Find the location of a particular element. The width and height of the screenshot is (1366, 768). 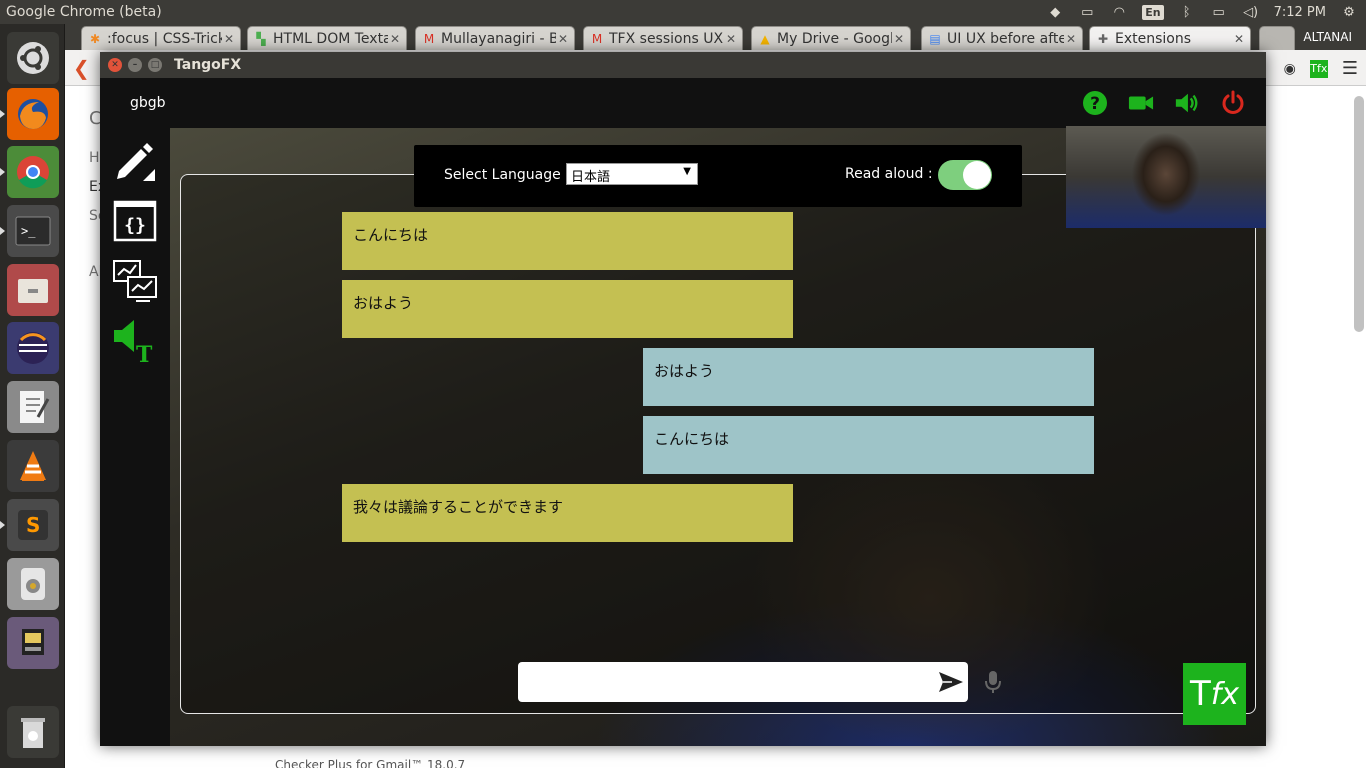

keyboard-layout-indicator: En is located at coordinates (1153, 12).